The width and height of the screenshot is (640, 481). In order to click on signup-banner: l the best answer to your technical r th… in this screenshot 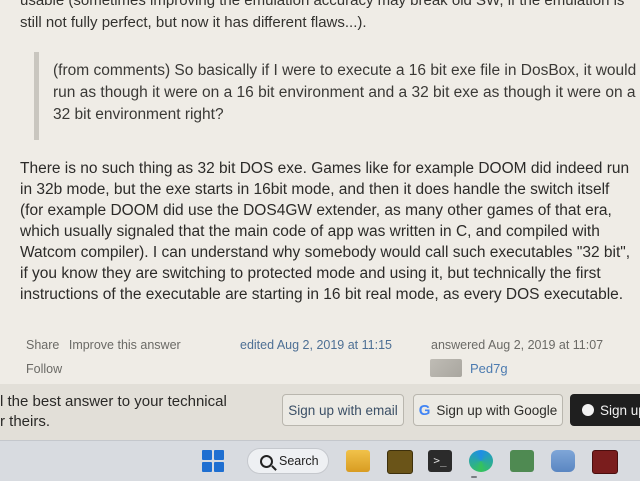, I will do `click(320, 412)`.